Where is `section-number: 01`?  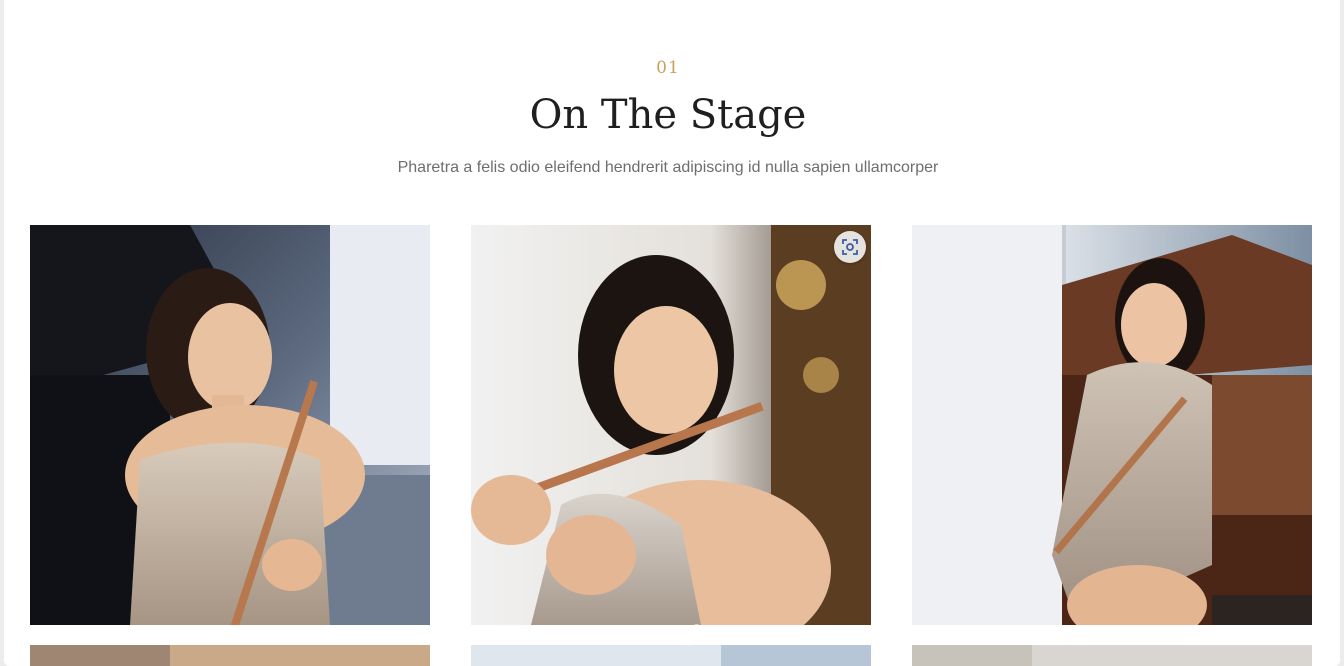 section-number: 01 is located at coordinates (668, 68).